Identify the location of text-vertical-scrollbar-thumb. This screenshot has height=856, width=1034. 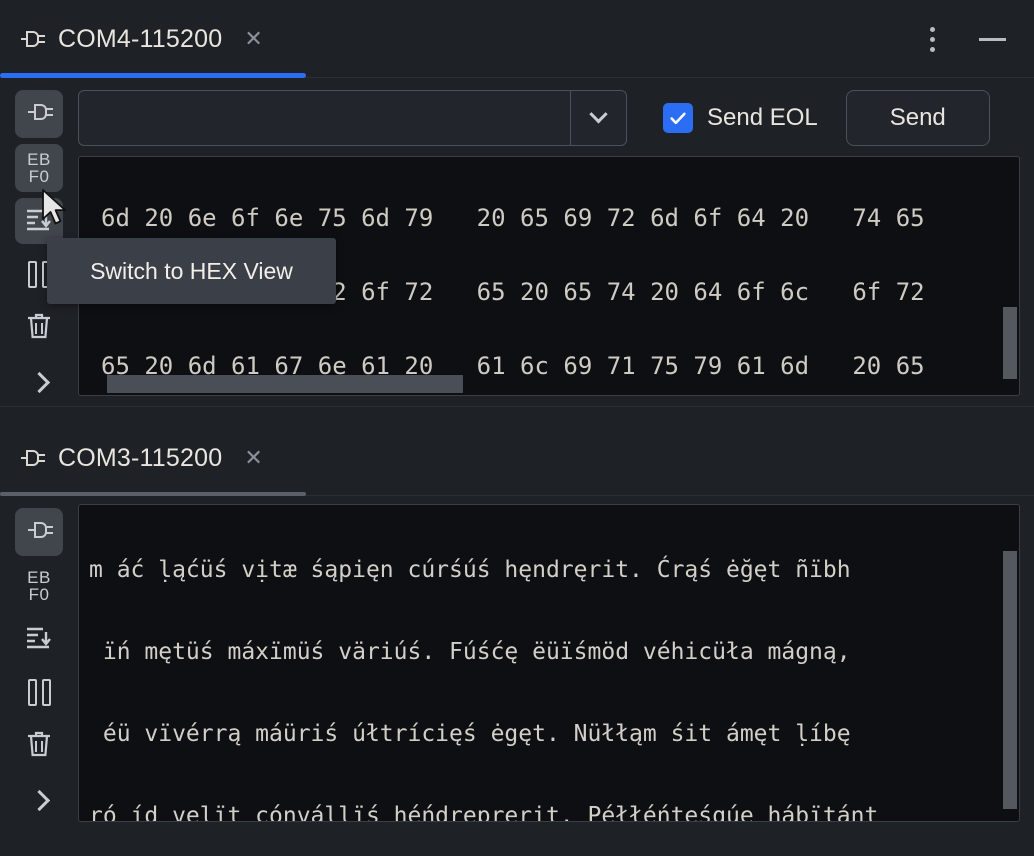
(1010, 680).